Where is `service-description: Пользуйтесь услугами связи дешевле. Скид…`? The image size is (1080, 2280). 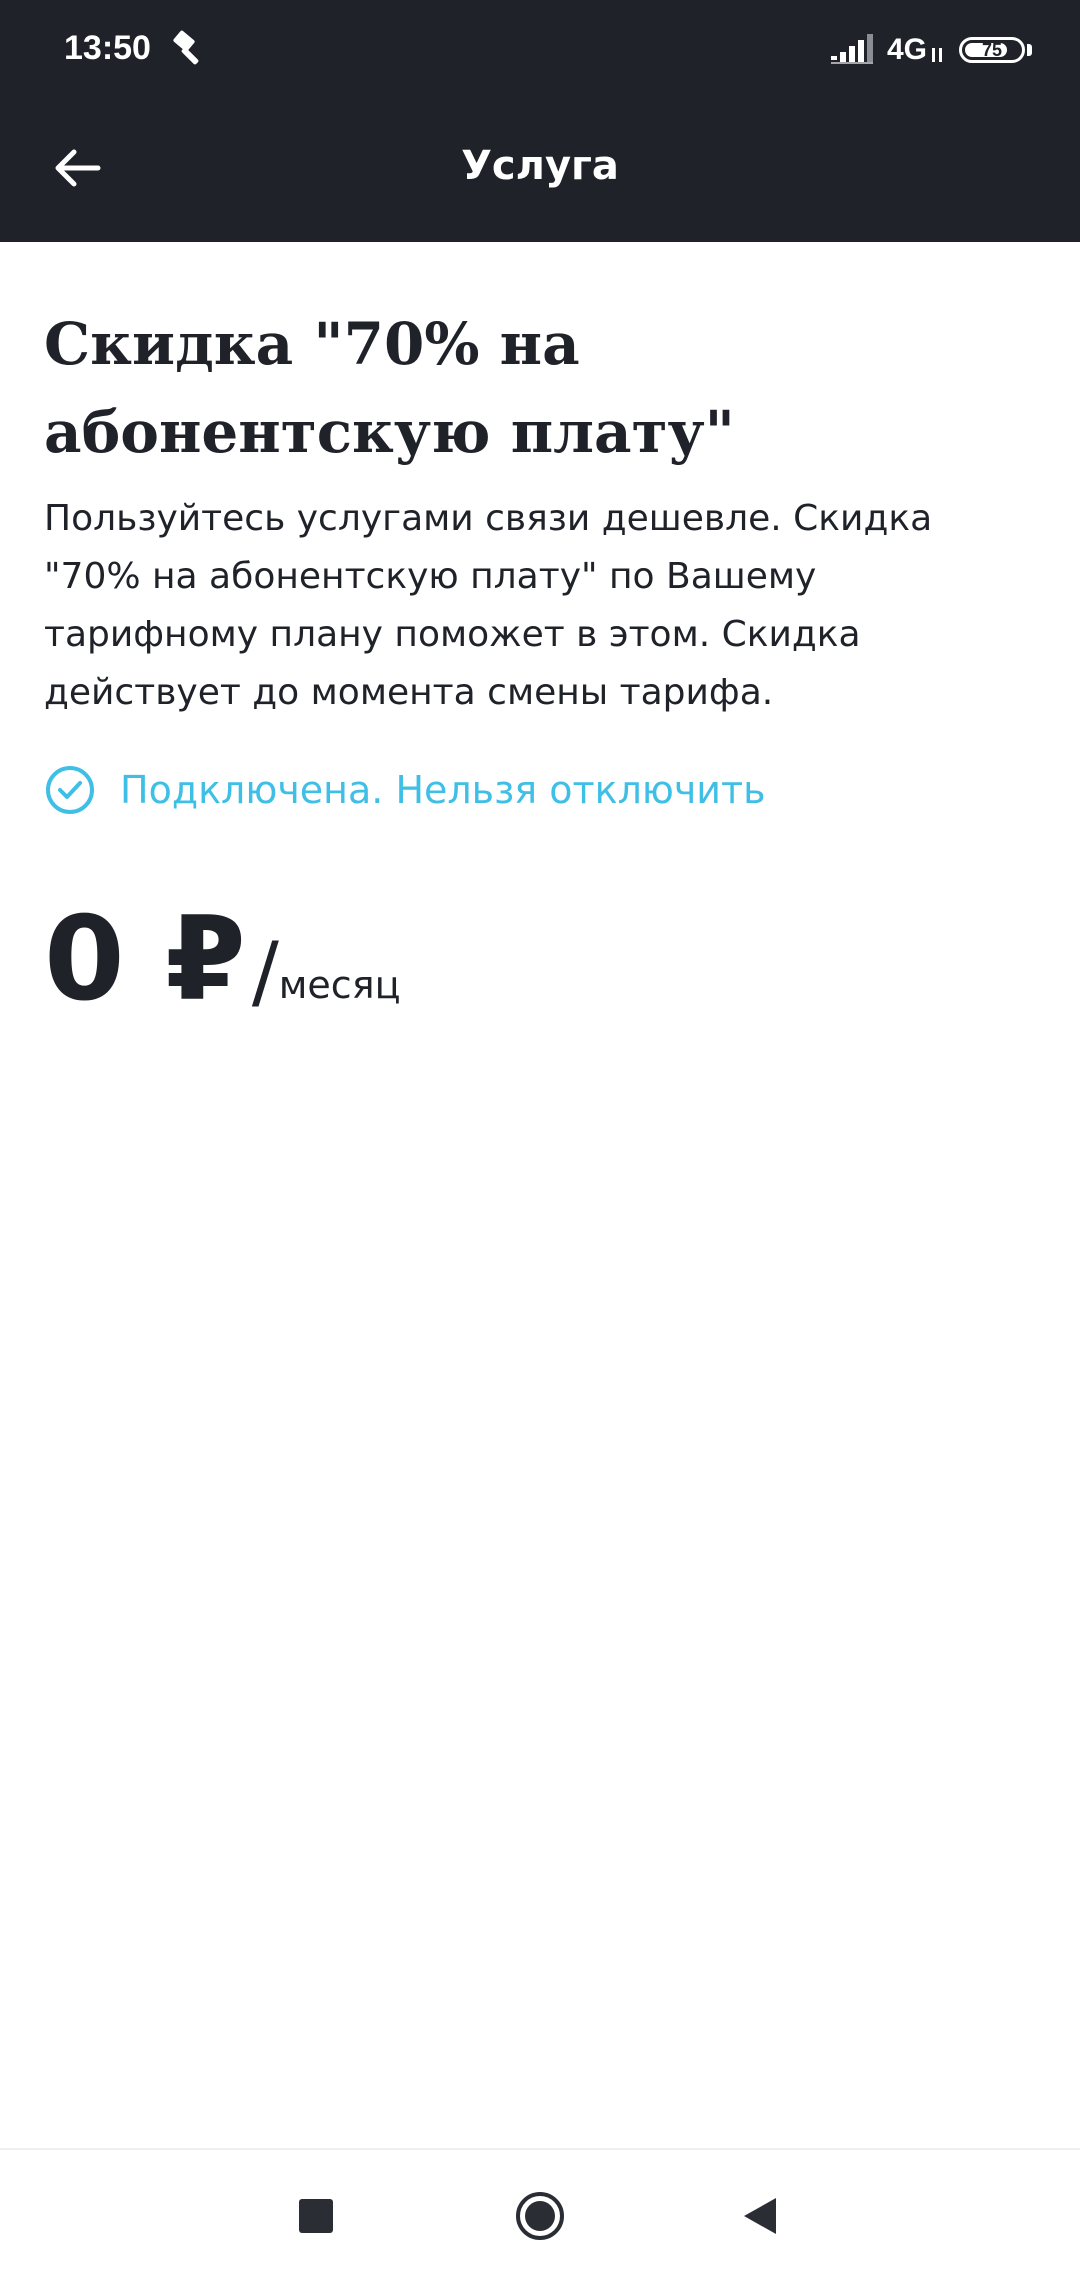 service-description: Пользуйтесь услугами связи дешевле. Скид… is located at coordinates (488, 605).